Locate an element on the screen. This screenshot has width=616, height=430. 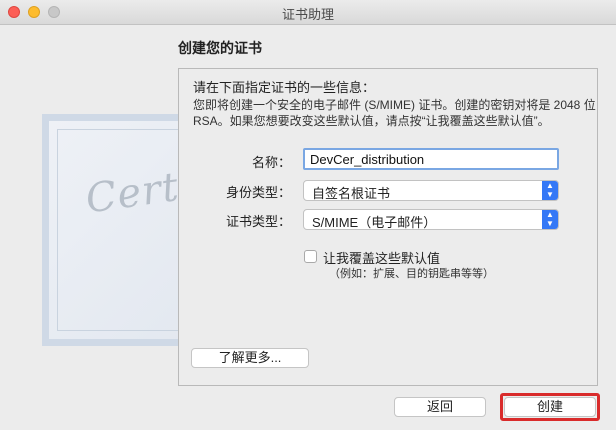
cert-type-value: S/MIME（电子邮件） is located at coordinates (374, 222).